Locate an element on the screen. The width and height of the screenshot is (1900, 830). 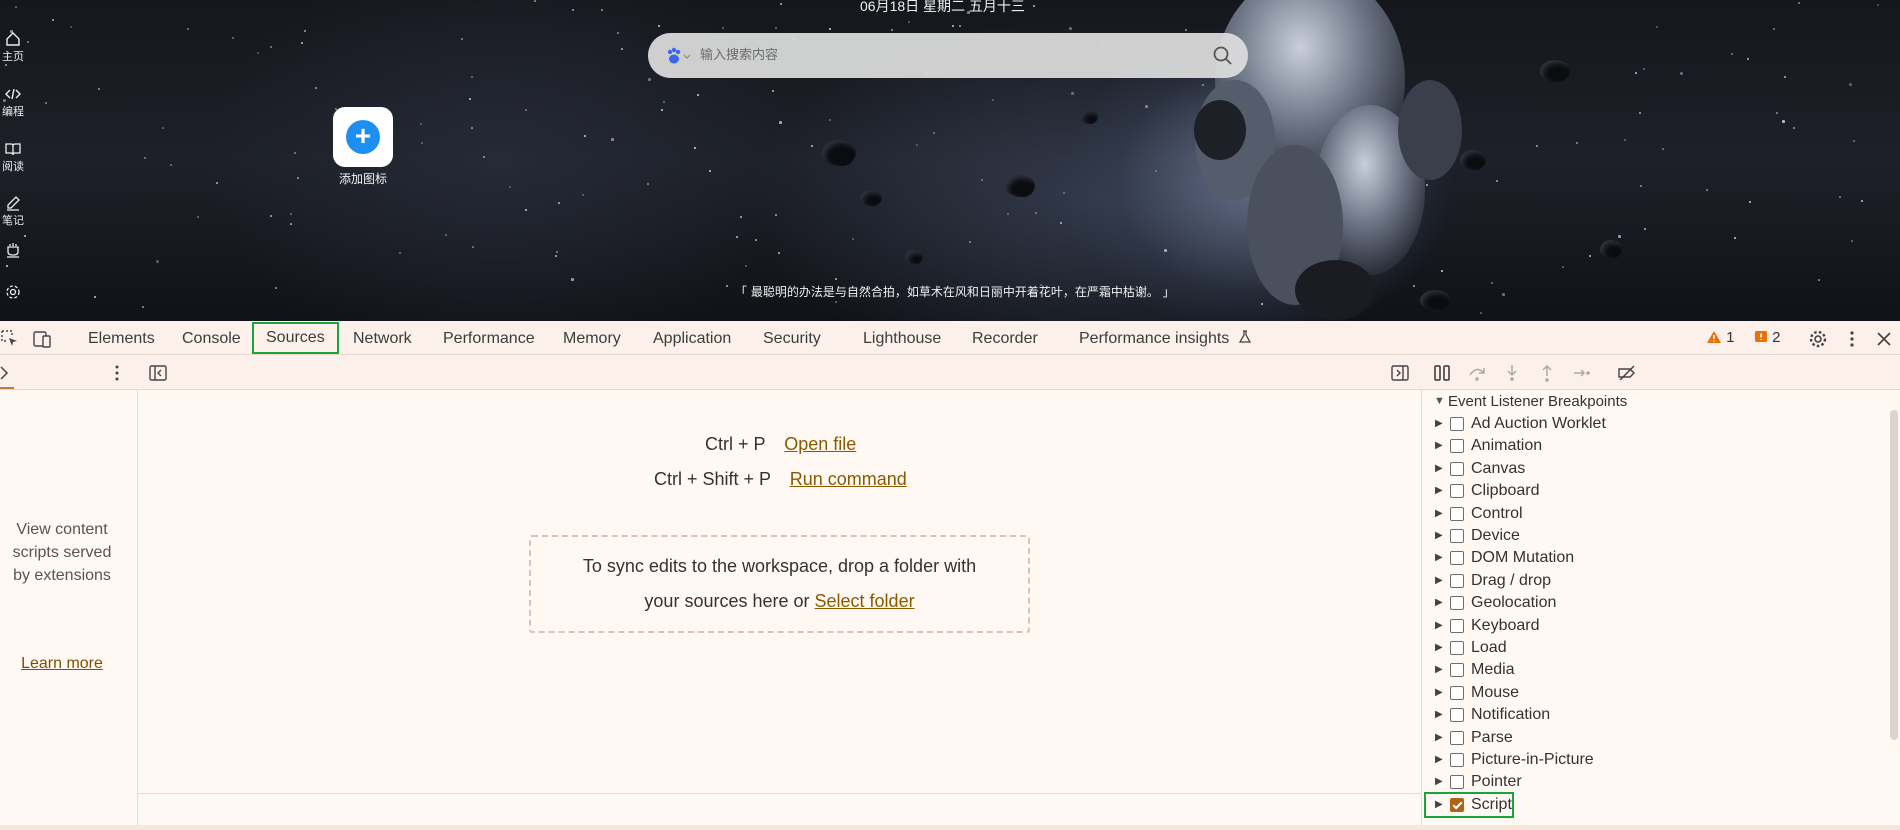
breakpoint-category-row: ▶ Geolocation is located at coordinates (1657, 603).